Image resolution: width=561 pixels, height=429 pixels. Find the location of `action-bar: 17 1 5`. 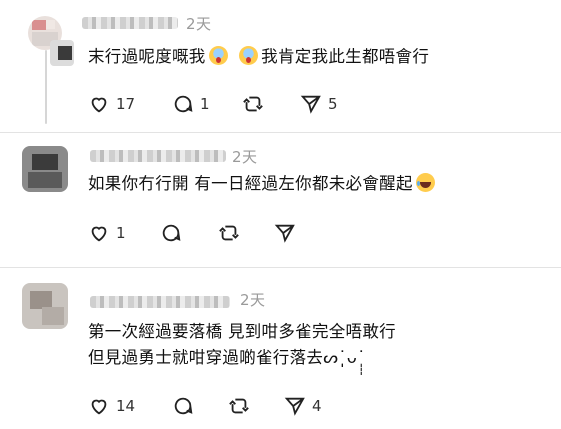

action-bar: 17 1 5 is located at coordinates (238, 104).